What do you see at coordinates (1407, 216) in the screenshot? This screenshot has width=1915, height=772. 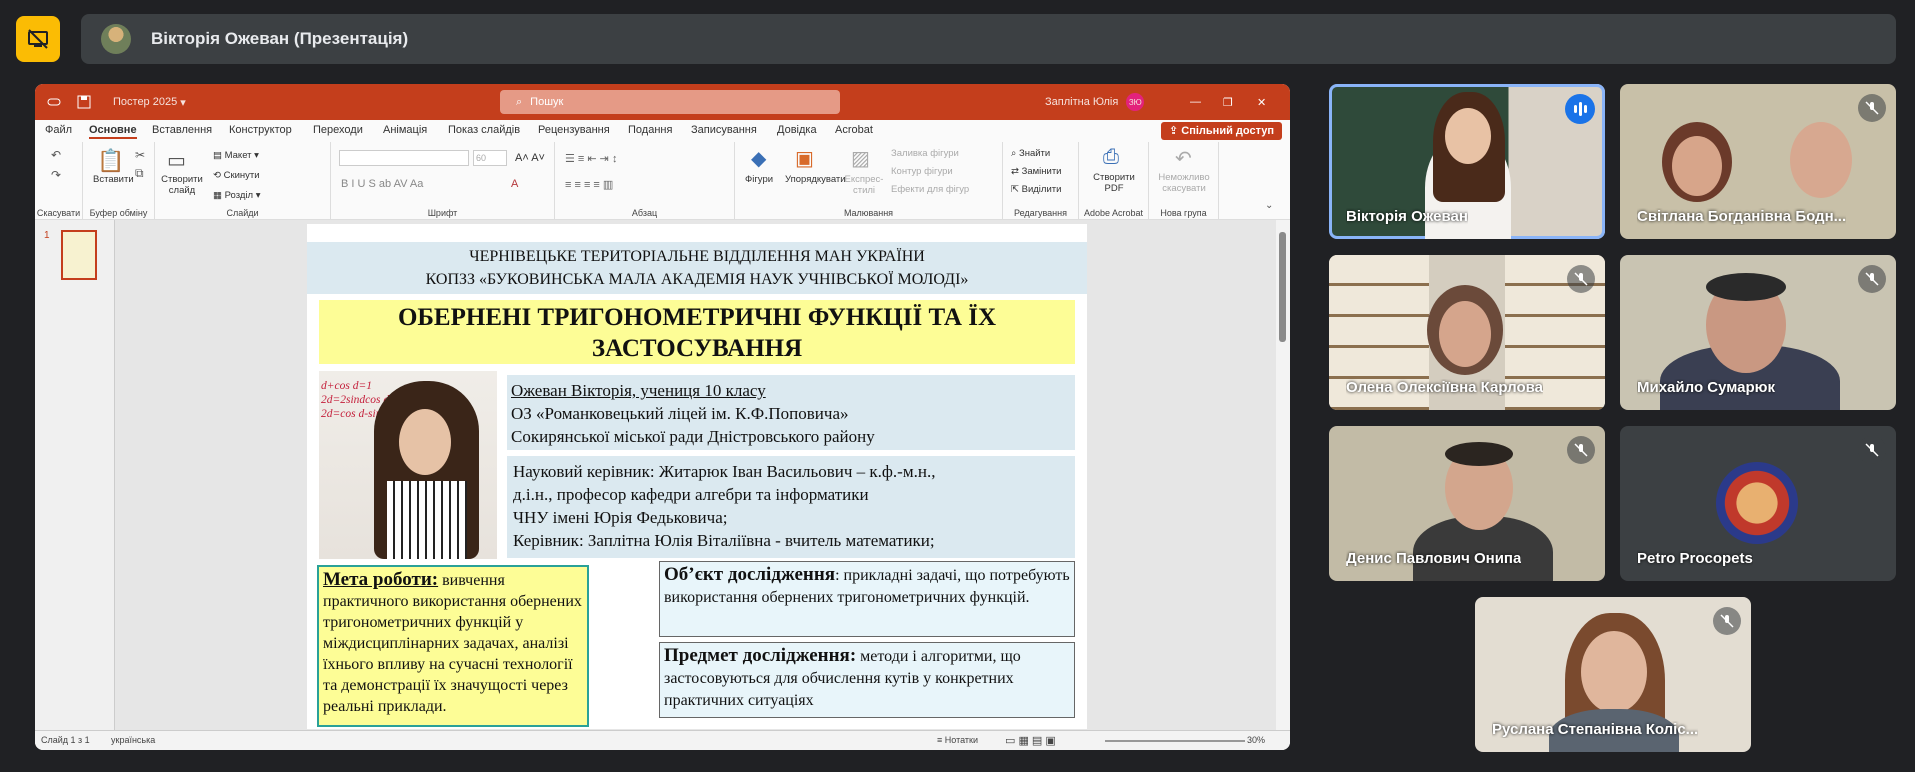 I see `participant-name: Вікторія Ожеван` at bounding box center [1407, 216].